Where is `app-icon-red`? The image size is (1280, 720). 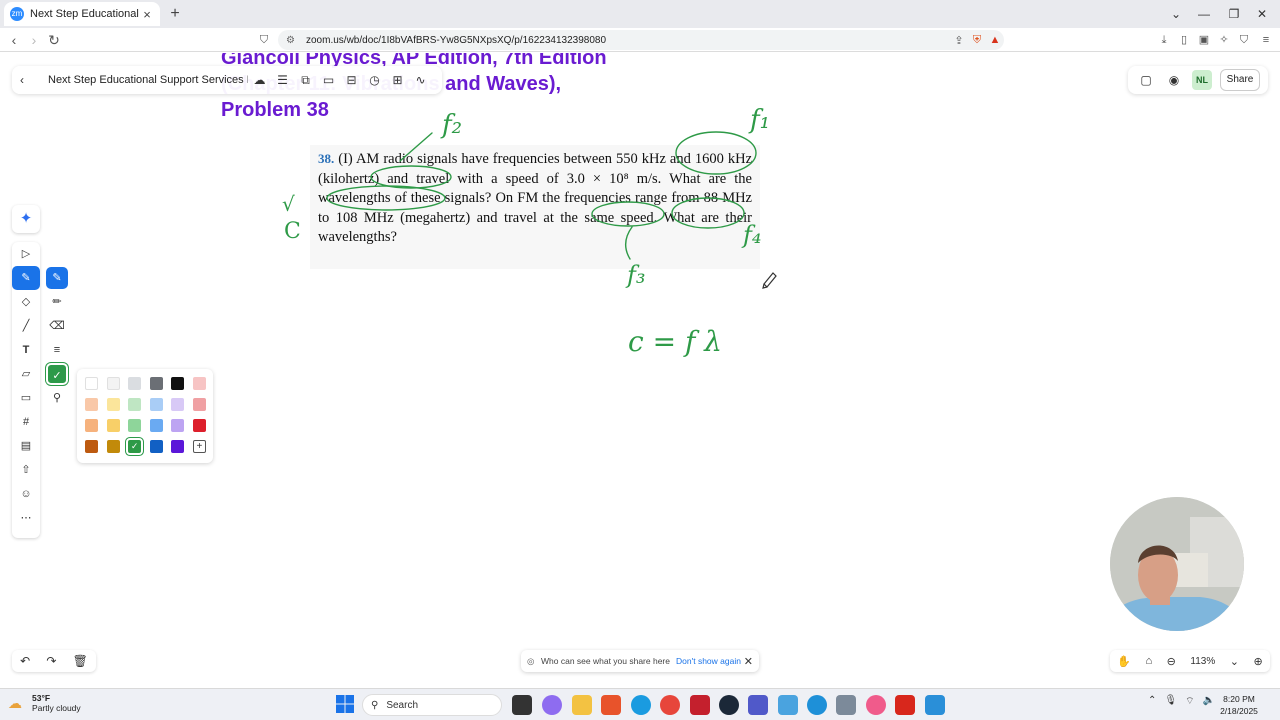
app-icon-red is located at coordinates (700, 705).